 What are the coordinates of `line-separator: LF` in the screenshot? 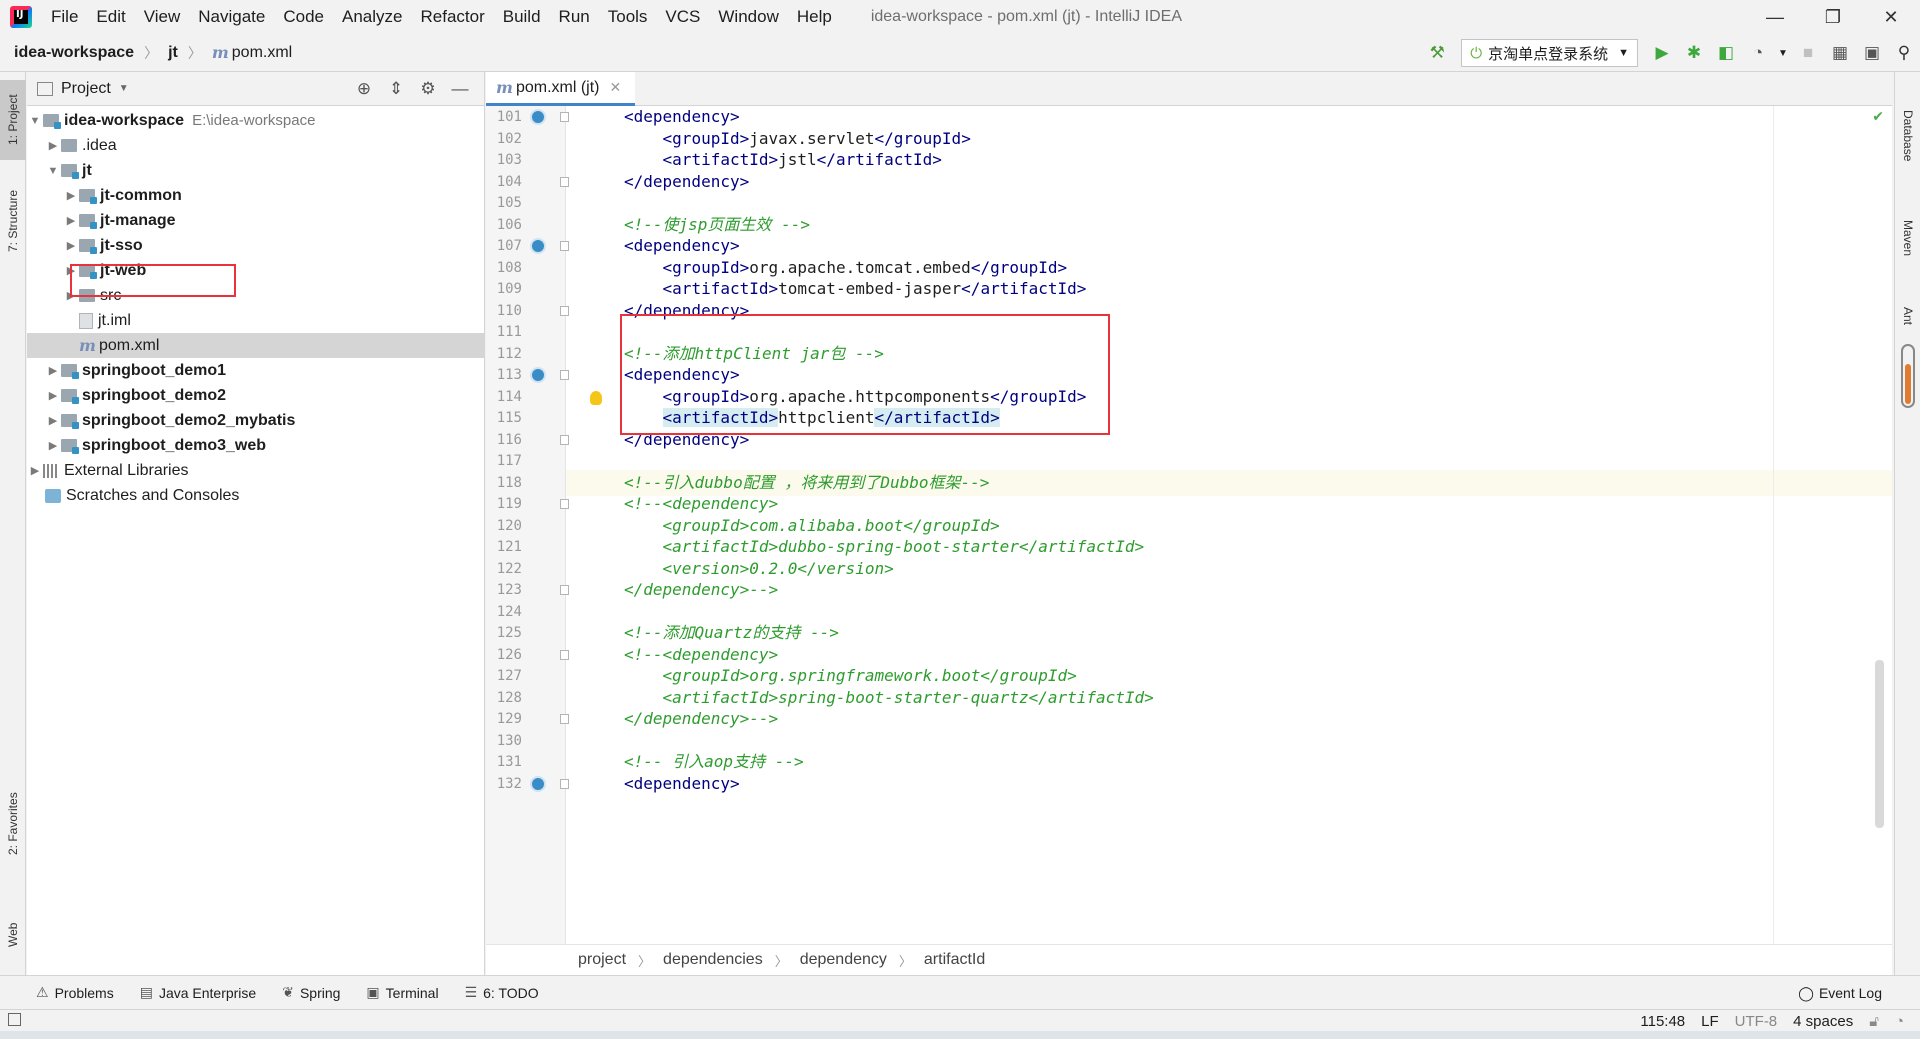 It's located at (1710, 1021).